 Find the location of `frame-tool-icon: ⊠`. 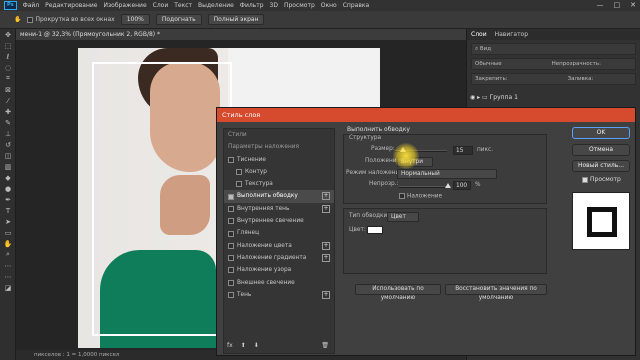

frame-tool-icon: ⊠ is located at coordinates (8, 89).